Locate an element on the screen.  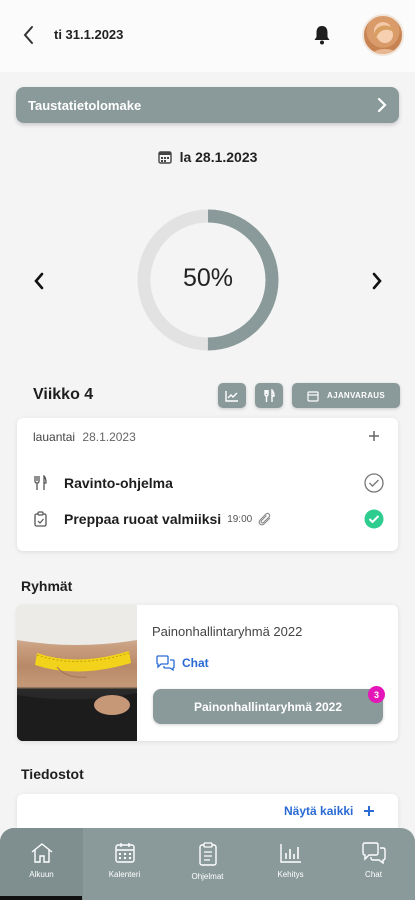
open-group-button: Painonhallintaryhmä 2022 is located at coordinates (268, 706).